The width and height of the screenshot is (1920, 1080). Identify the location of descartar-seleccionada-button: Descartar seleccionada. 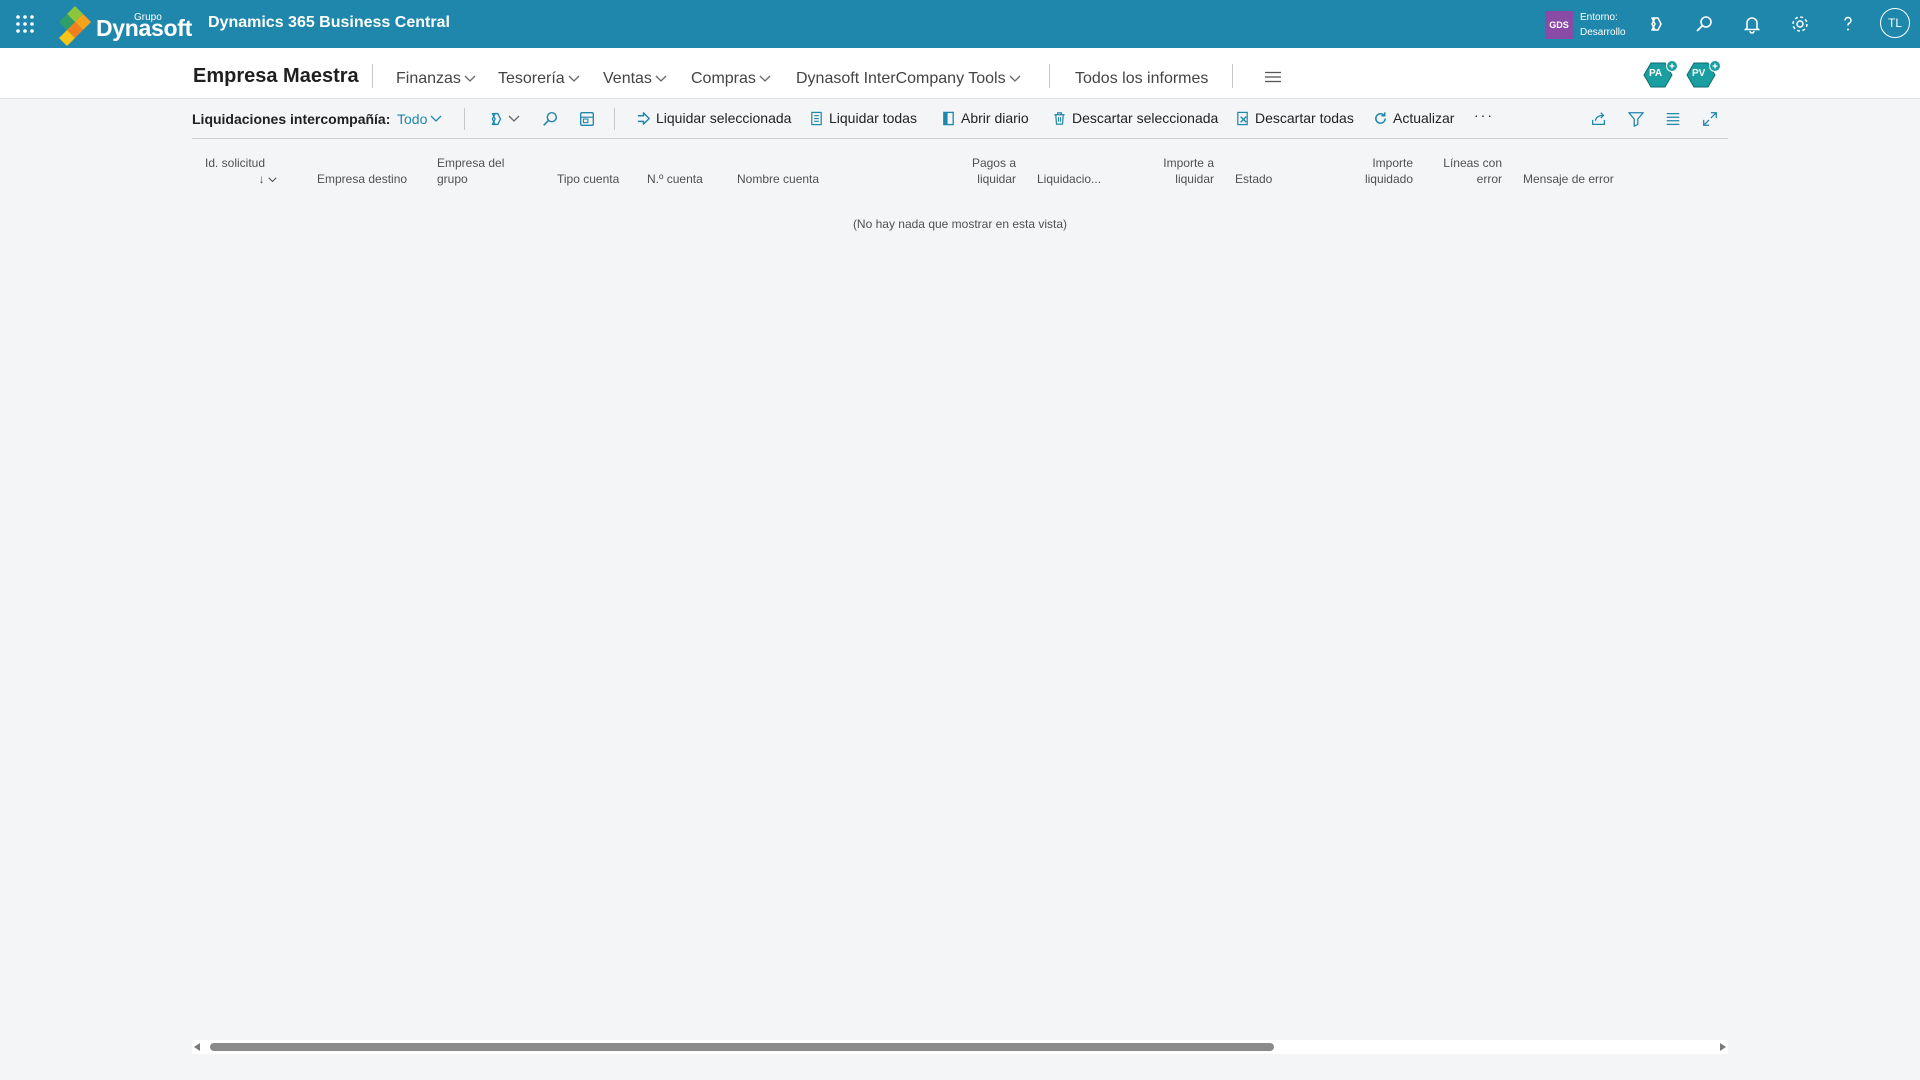
(1135, 118).